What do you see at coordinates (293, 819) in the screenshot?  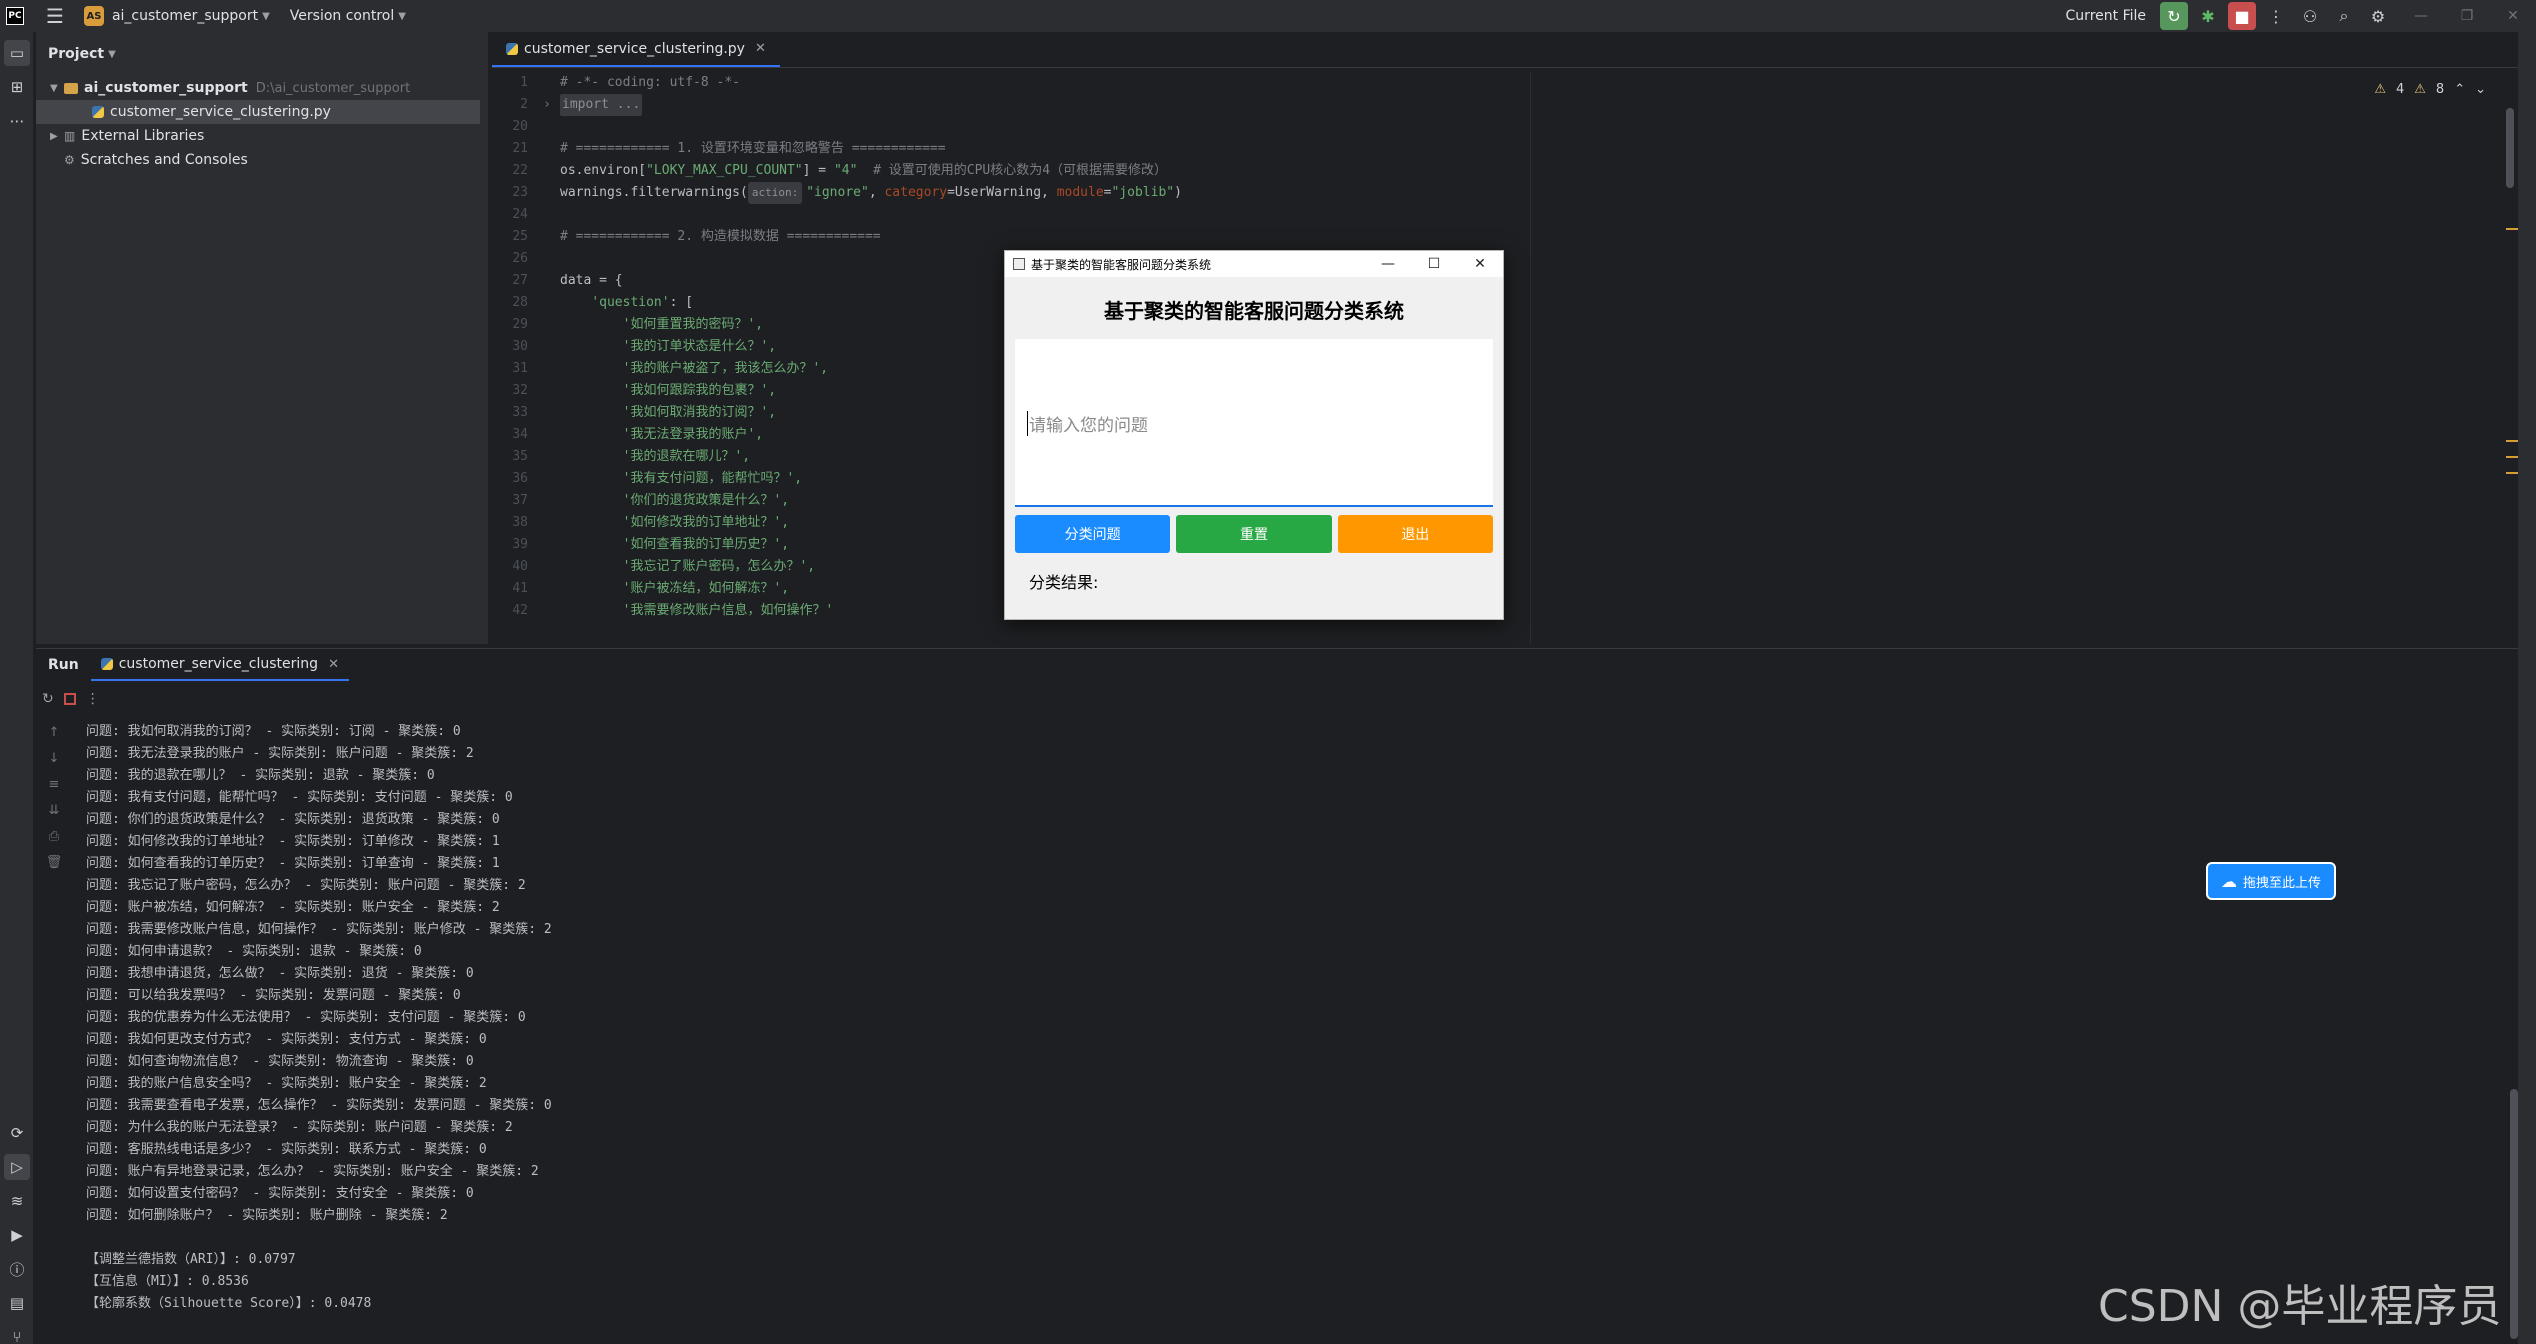 I see `console-line: 问题: 你们的退货政策是什么？ - 实际类别: 退货政策 - 聚类簇: 0` at bounding box center [293, 819].